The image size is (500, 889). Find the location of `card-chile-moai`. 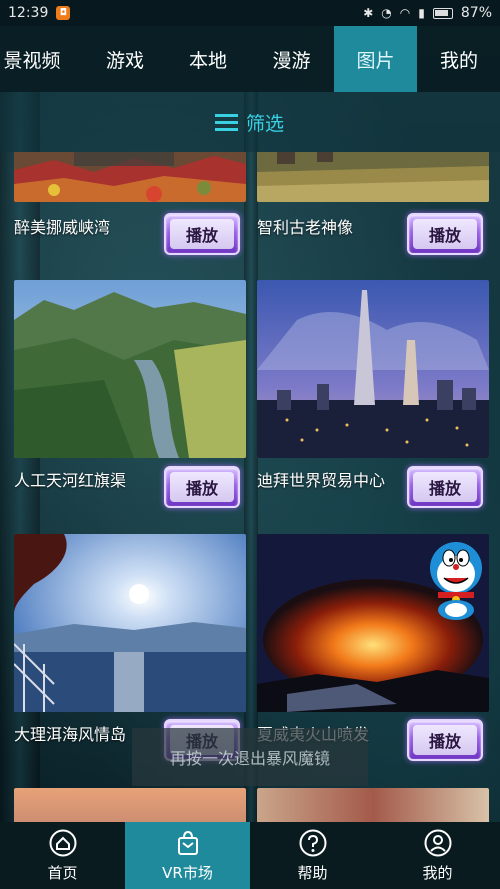

card-chile-moai is located at coordinates (373, 177).